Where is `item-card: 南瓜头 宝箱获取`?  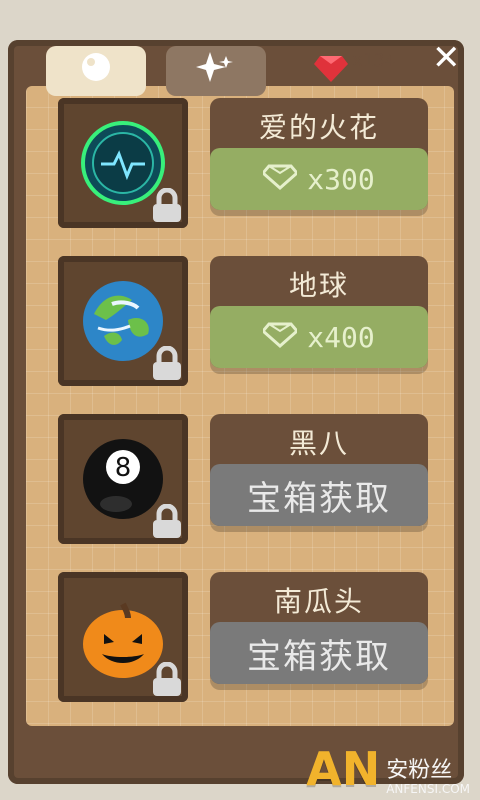
item-card: 南瓜头 宝箱获取 is located at coordinates (319, 628).